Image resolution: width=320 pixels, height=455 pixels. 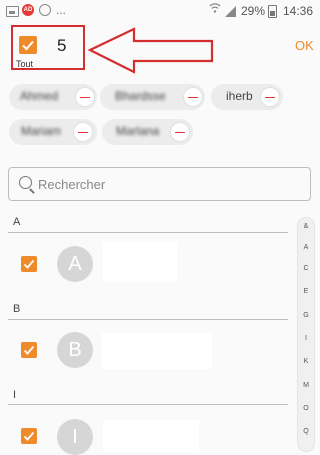 I want to click on battery-percent: 29%, so click(x=253, y=11).